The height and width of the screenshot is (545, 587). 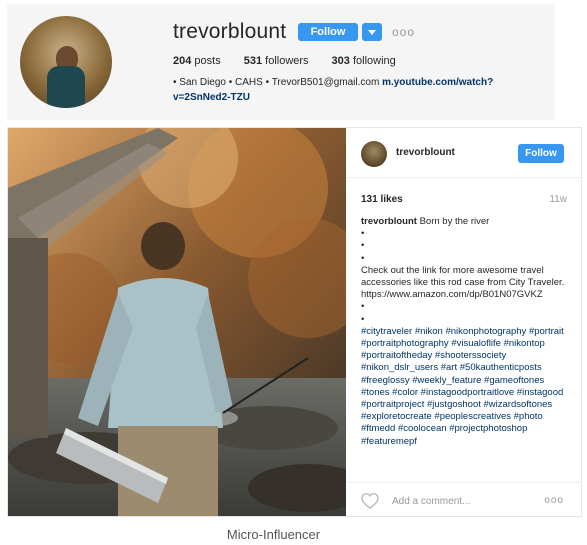 What do you see at coordinates (541, 153) in the screenshot?
I see `post-follow-button: Follow` at bounding box center [541, 153].